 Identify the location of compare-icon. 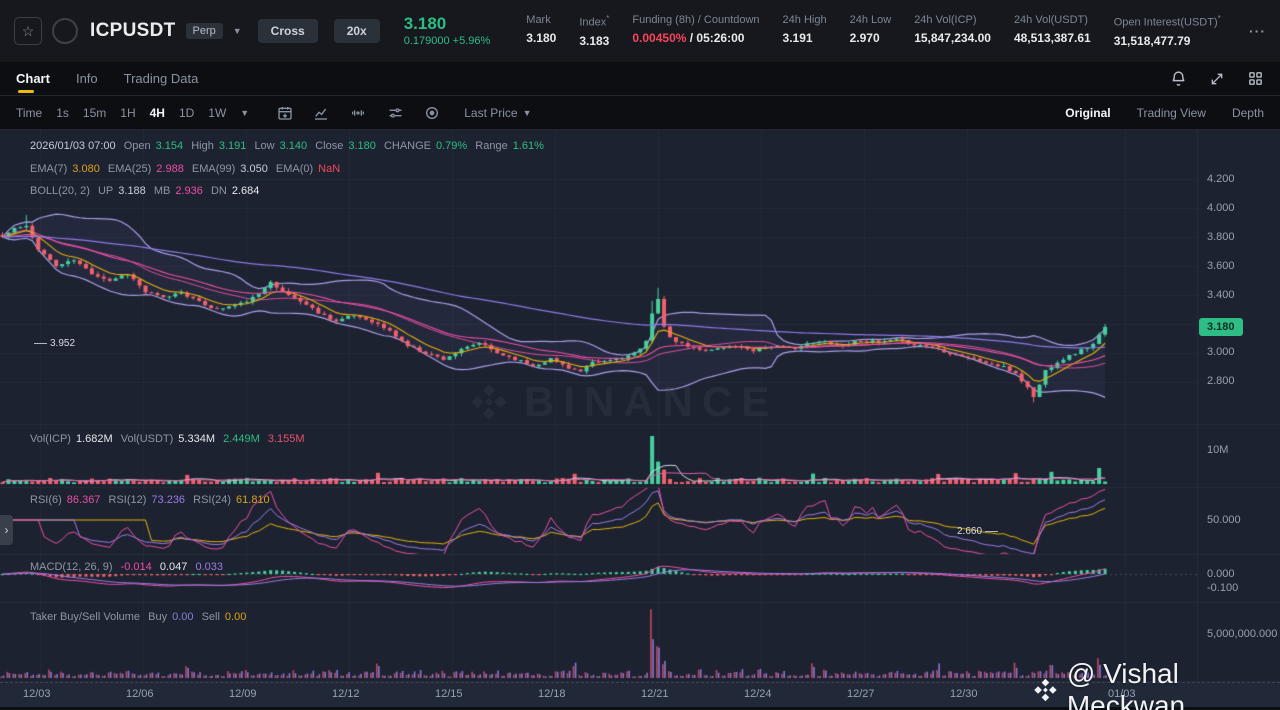
(358, 113).